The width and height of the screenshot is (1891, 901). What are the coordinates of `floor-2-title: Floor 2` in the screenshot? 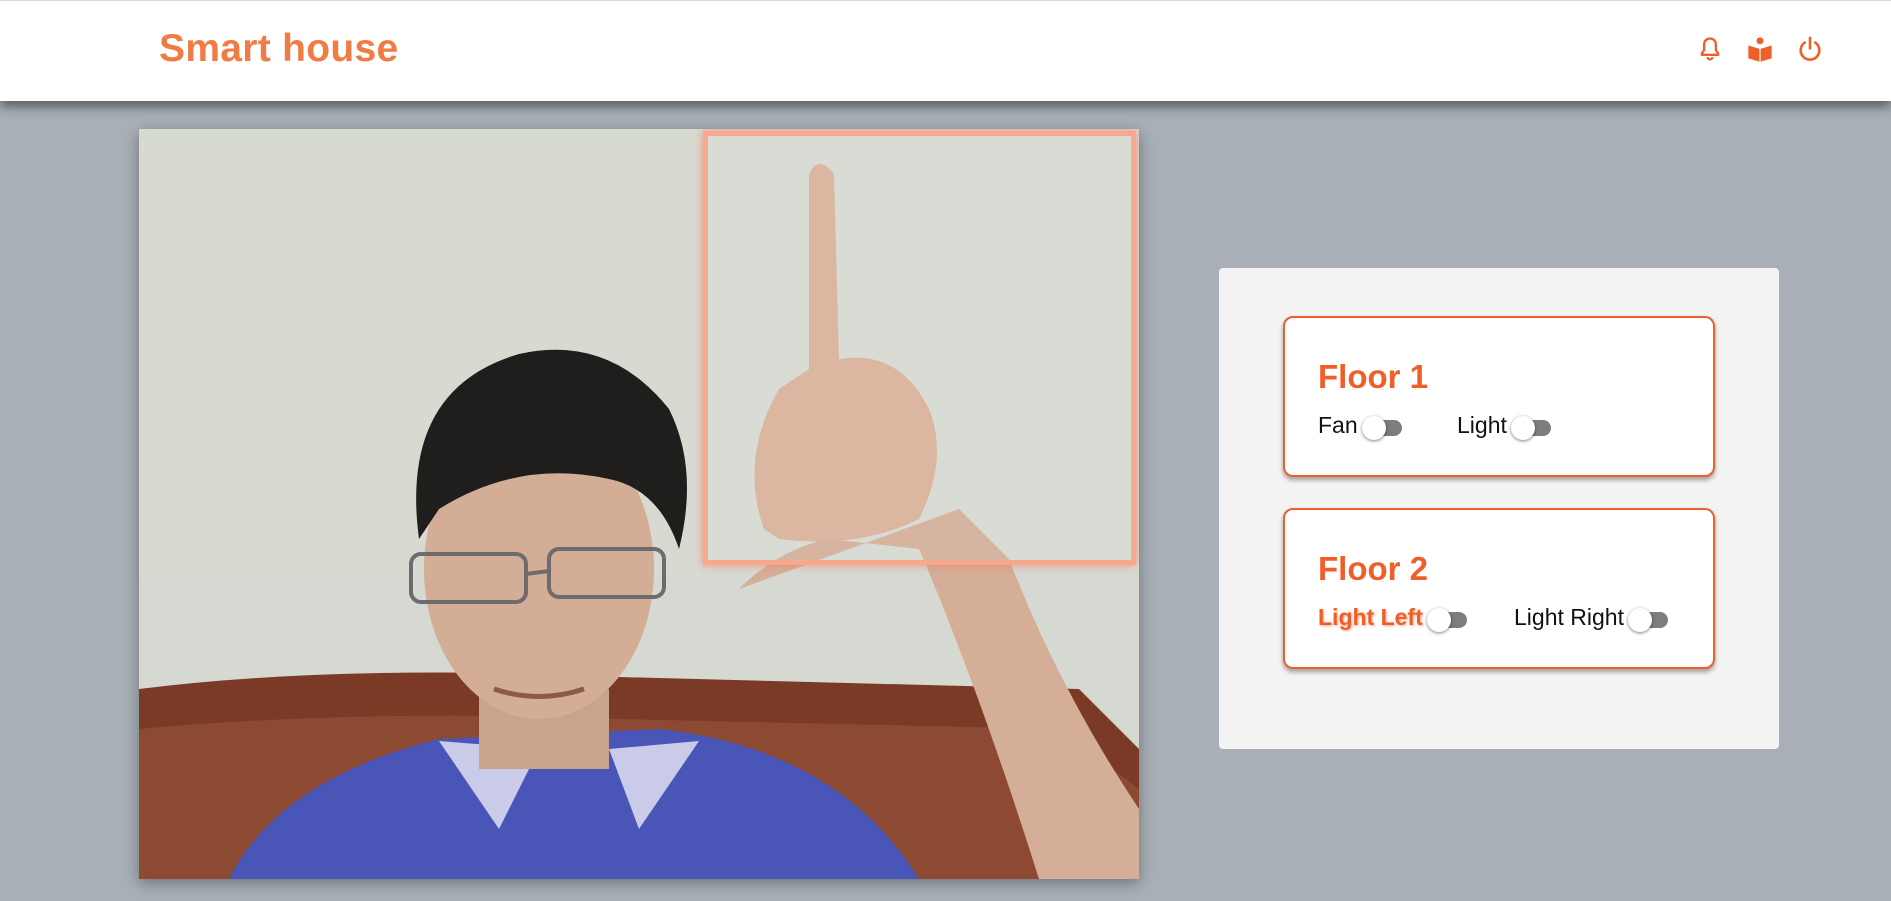 It's located at (1373, 568).